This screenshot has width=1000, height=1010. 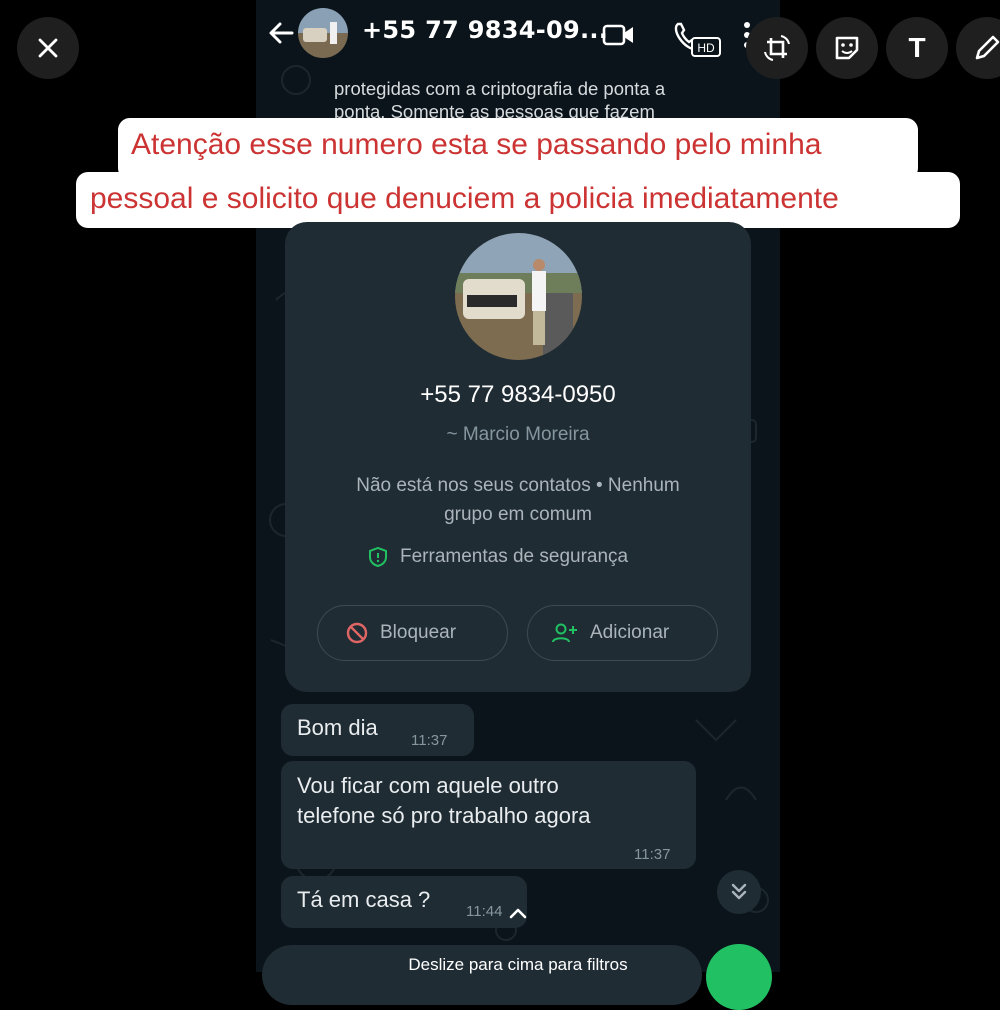 I want to click on hd-badge: HD, so click(x=706, y=48).